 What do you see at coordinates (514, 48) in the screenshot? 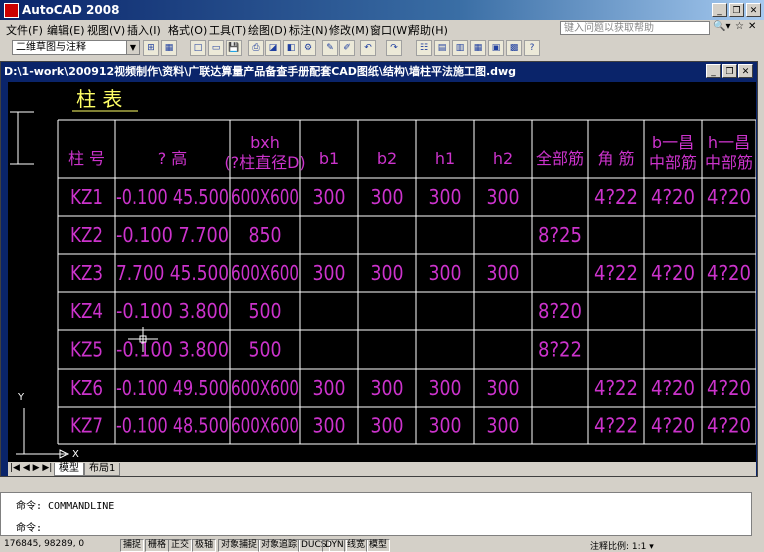
I see `calc-icon: ▩` at bounding box center [514, 48].